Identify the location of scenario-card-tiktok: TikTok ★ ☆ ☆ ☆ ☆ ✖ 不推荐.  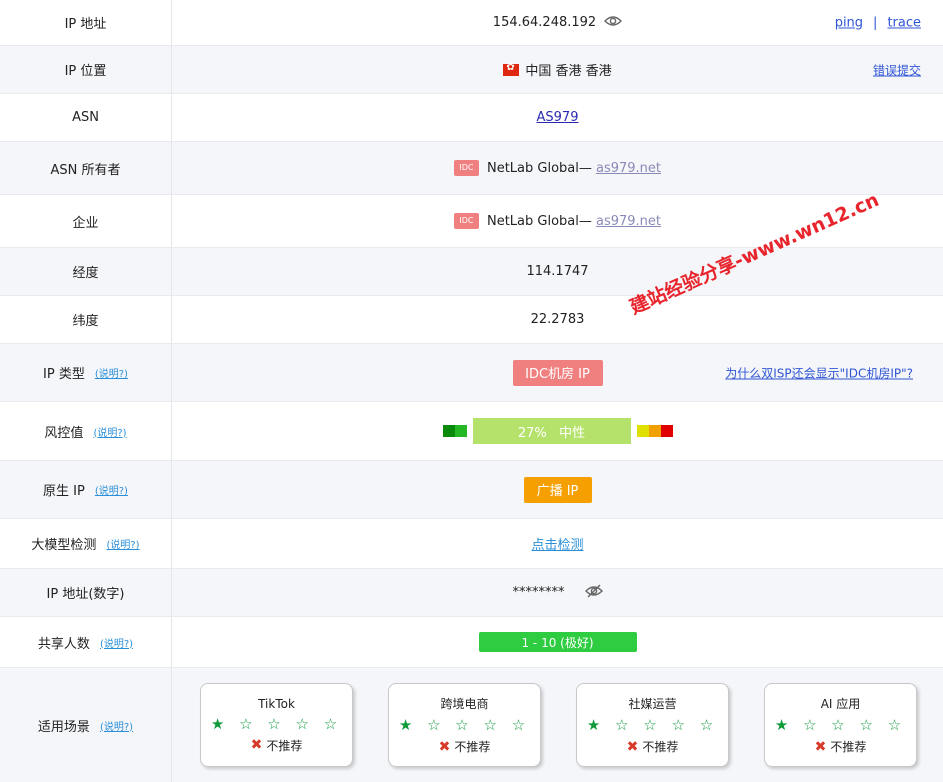
(276, 725).